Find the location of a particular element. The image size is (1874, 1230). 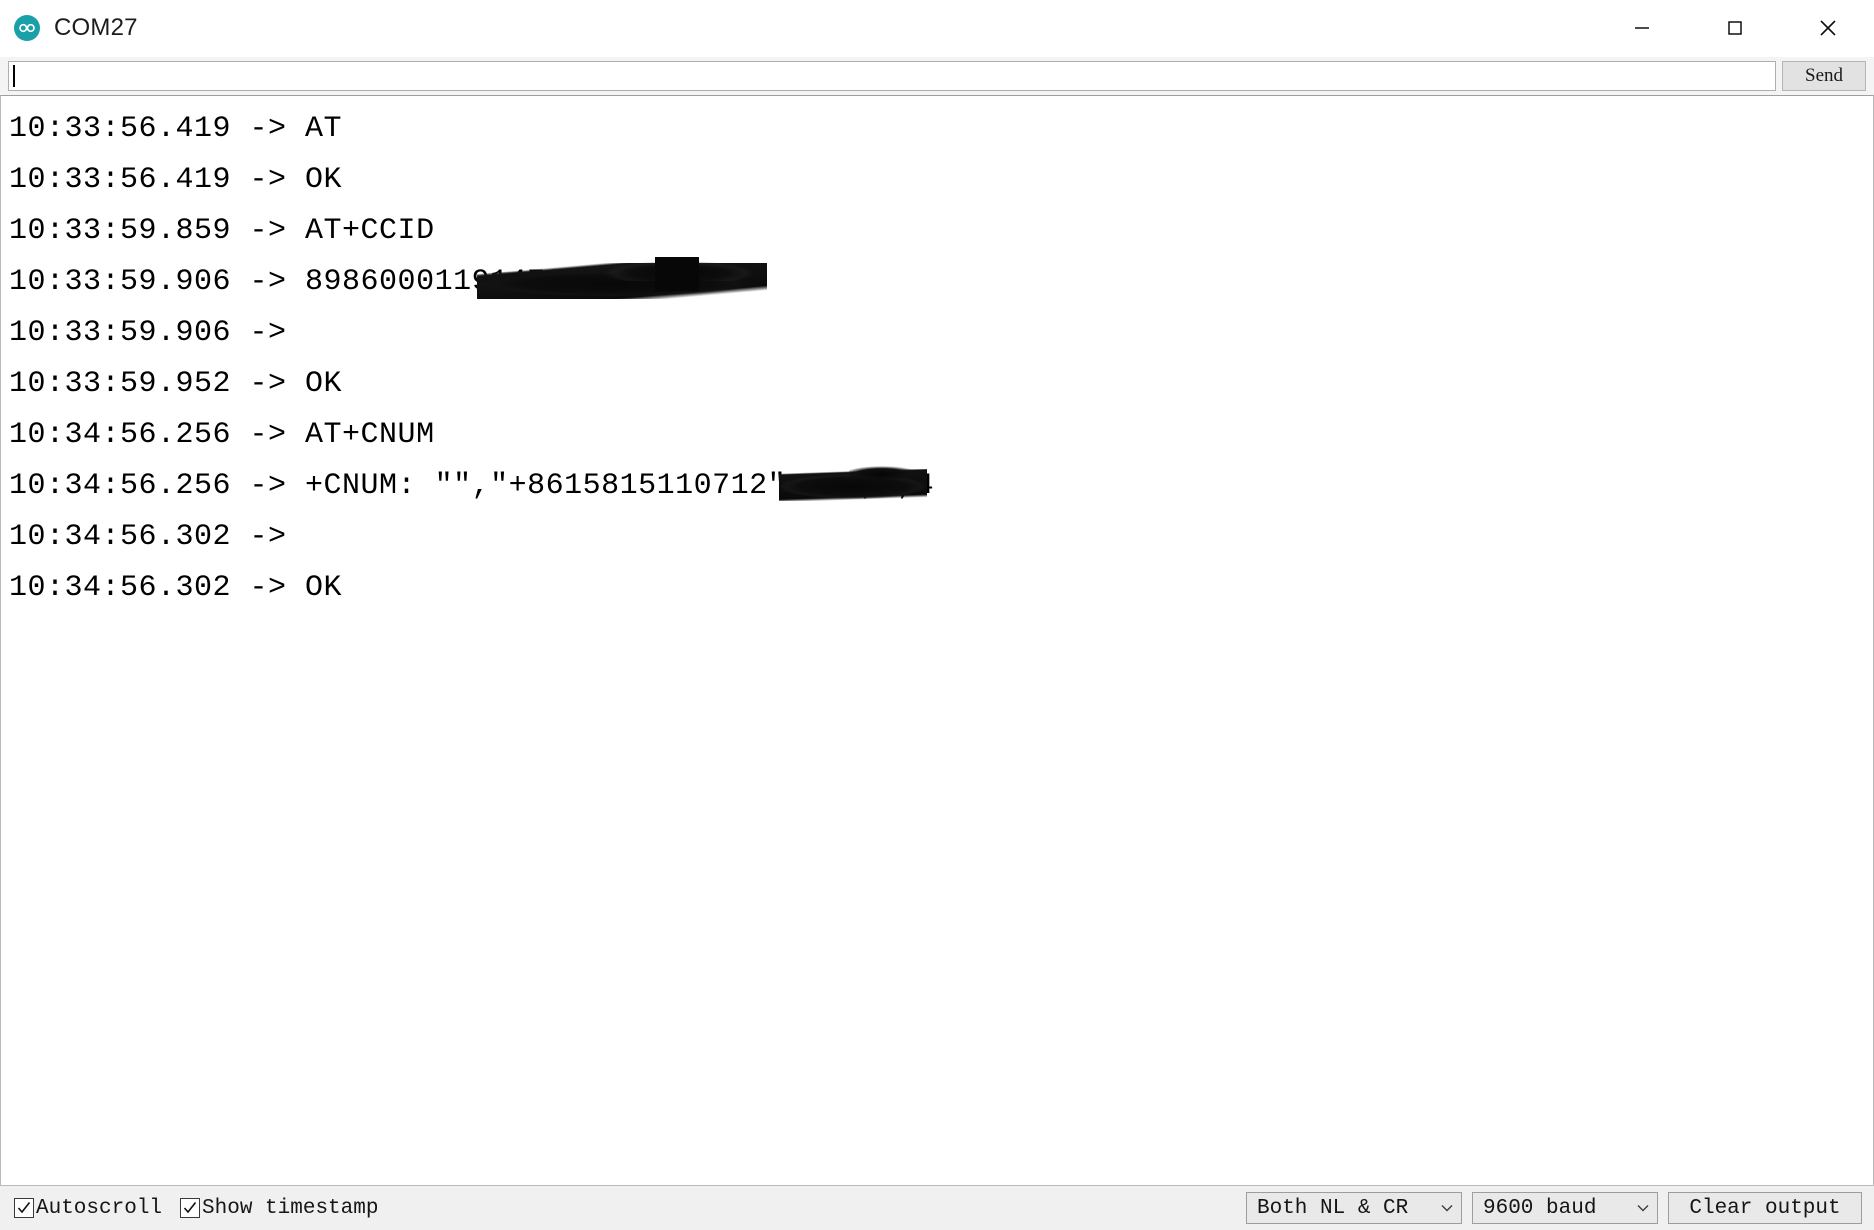

baud-rate-select: 9600 baud is located at coordinates (1565, 1208).